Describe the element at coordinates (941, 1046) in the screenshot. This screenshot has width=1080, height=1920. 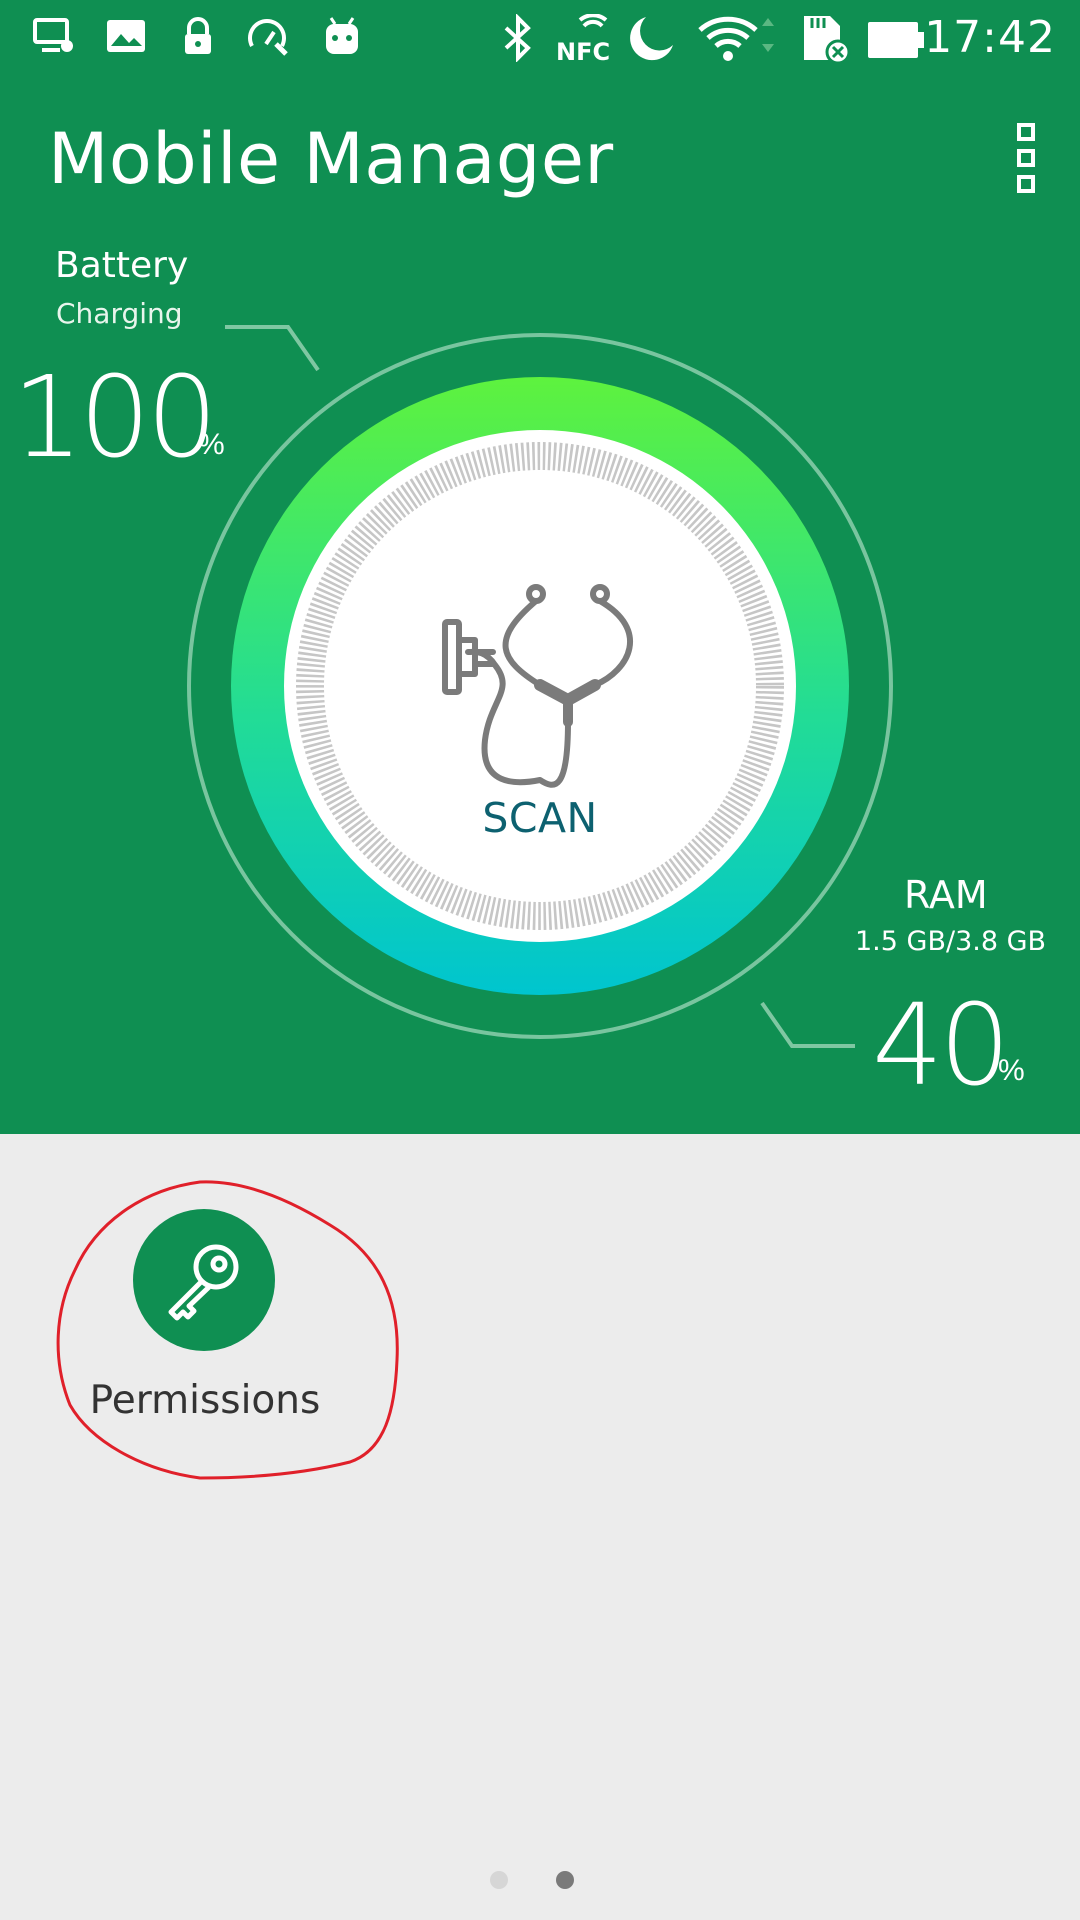
I see `ram-value: 40` at that location.